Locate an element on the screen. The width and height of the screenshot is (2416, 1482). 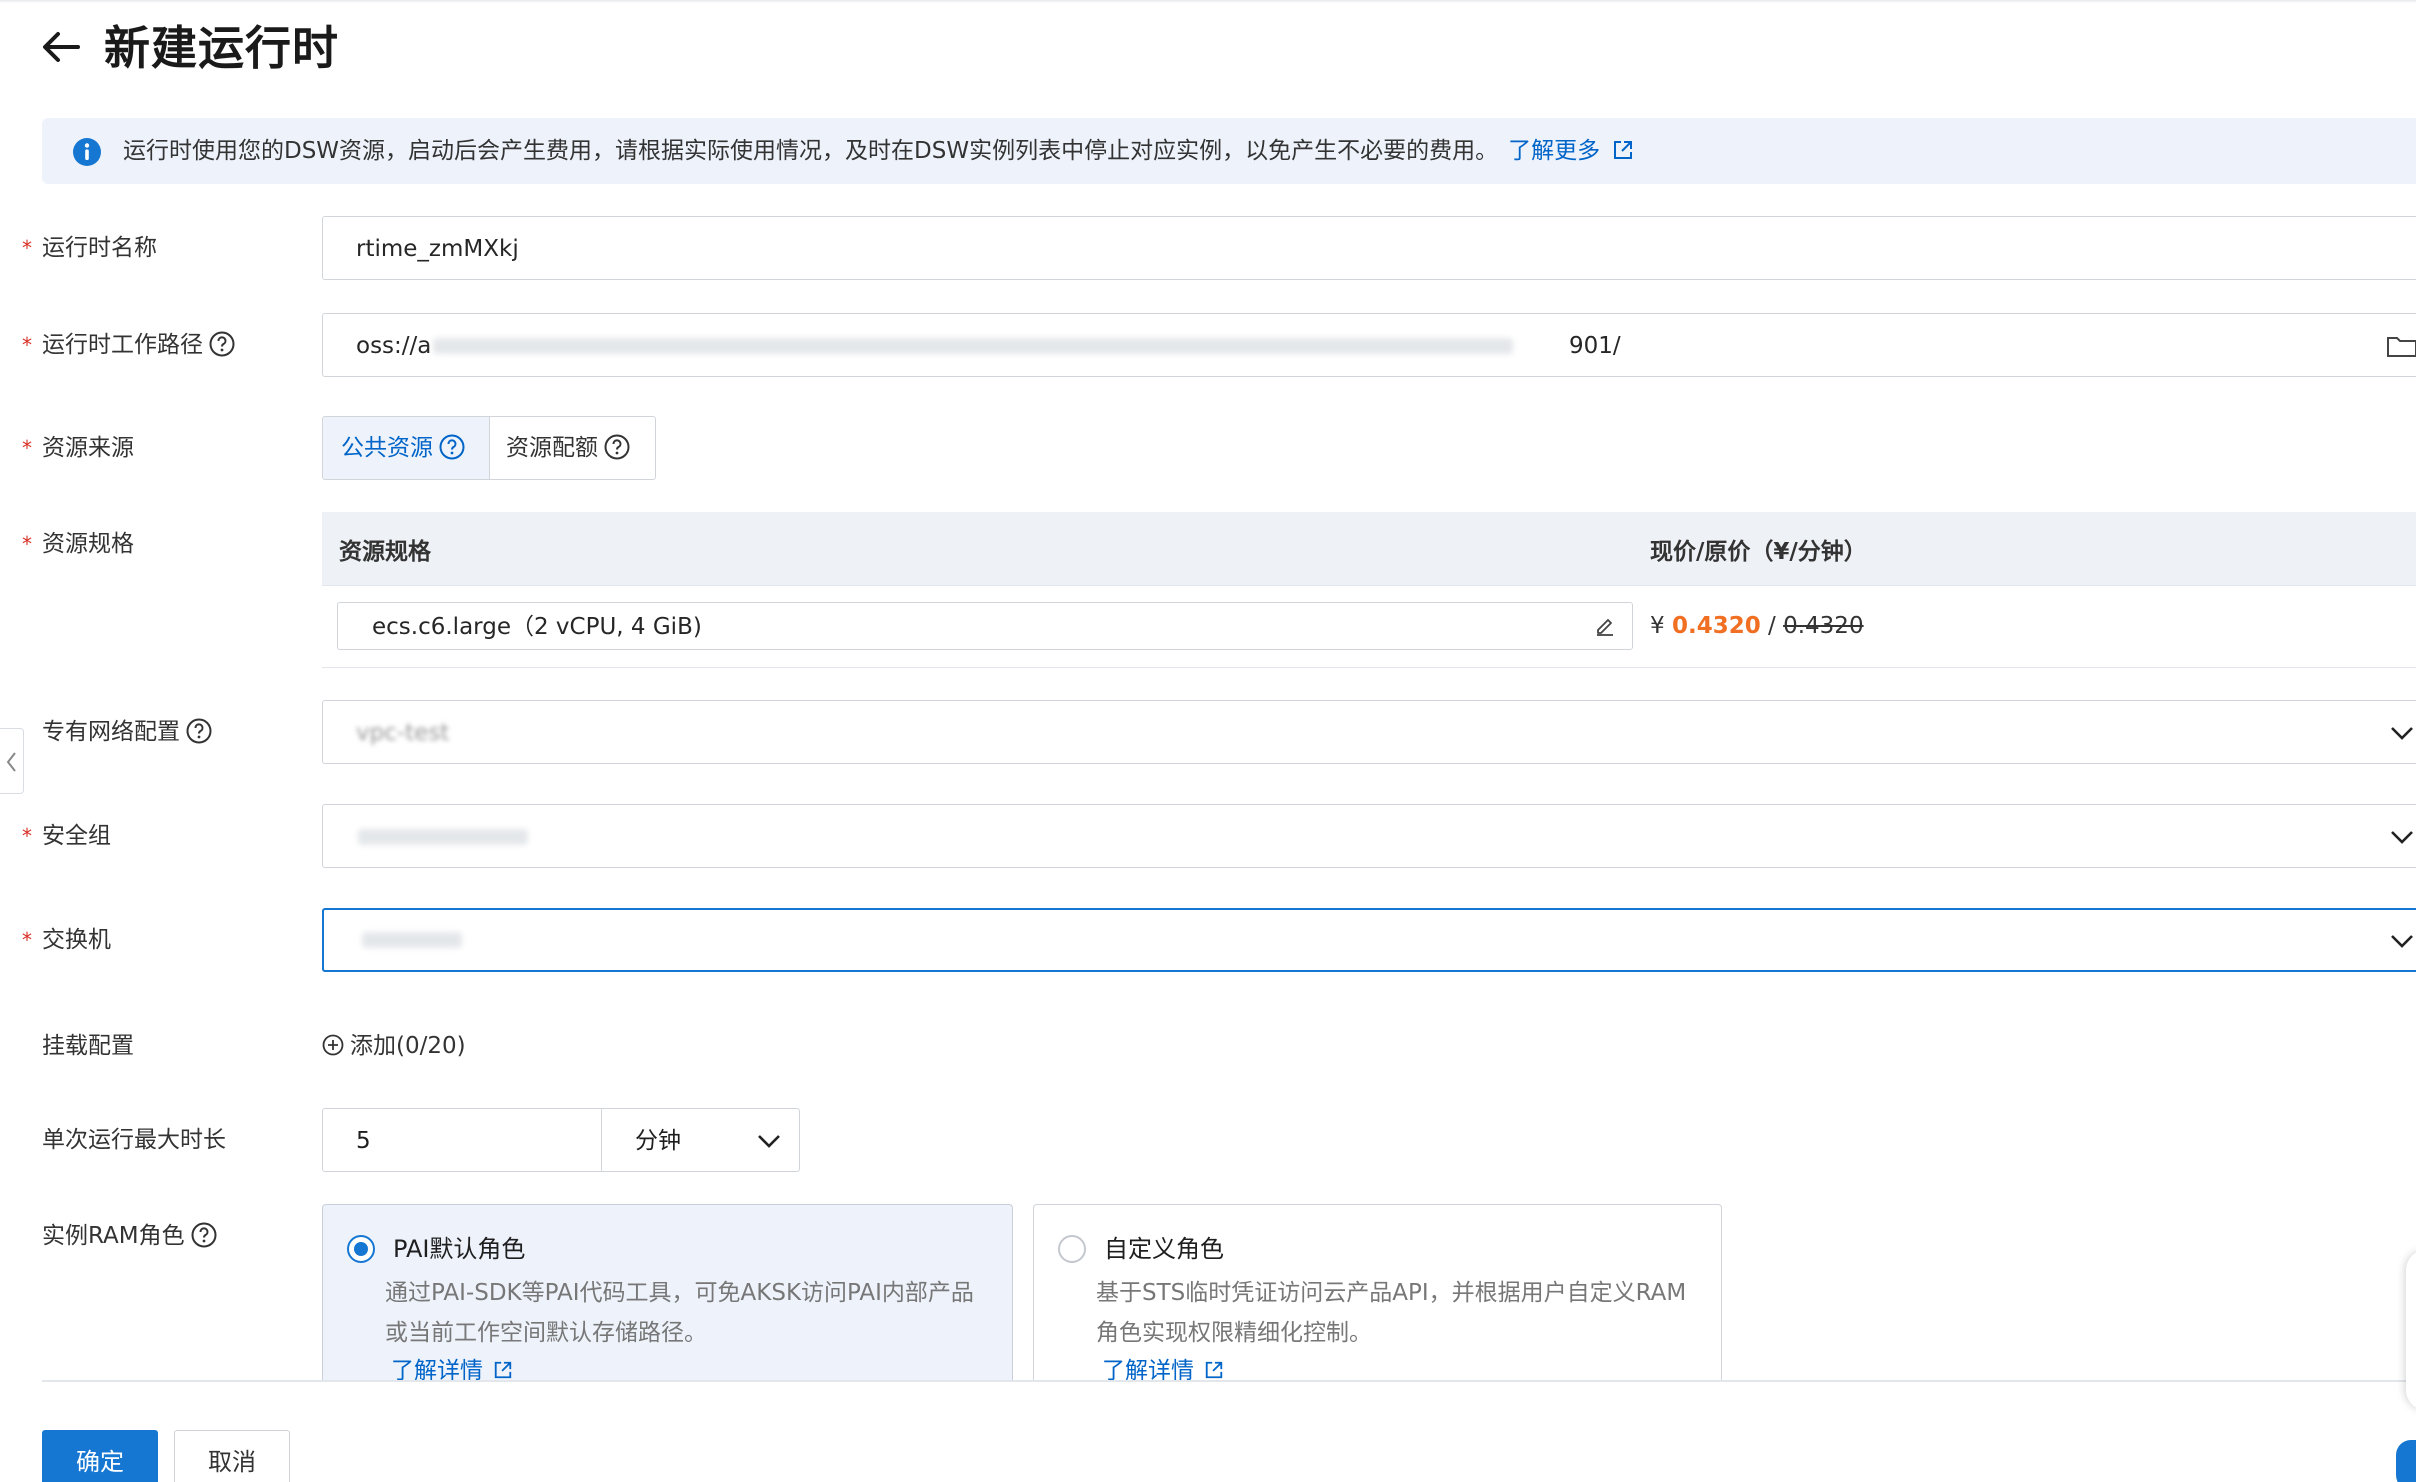
plus-circle-icon is located at coordinates (333, 1045).